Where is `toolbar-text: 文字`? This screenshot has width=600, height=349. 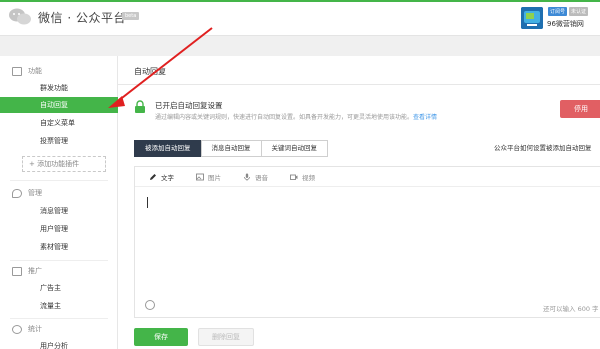
toolbar-text: 文字 is located at coordinates (161, 177).